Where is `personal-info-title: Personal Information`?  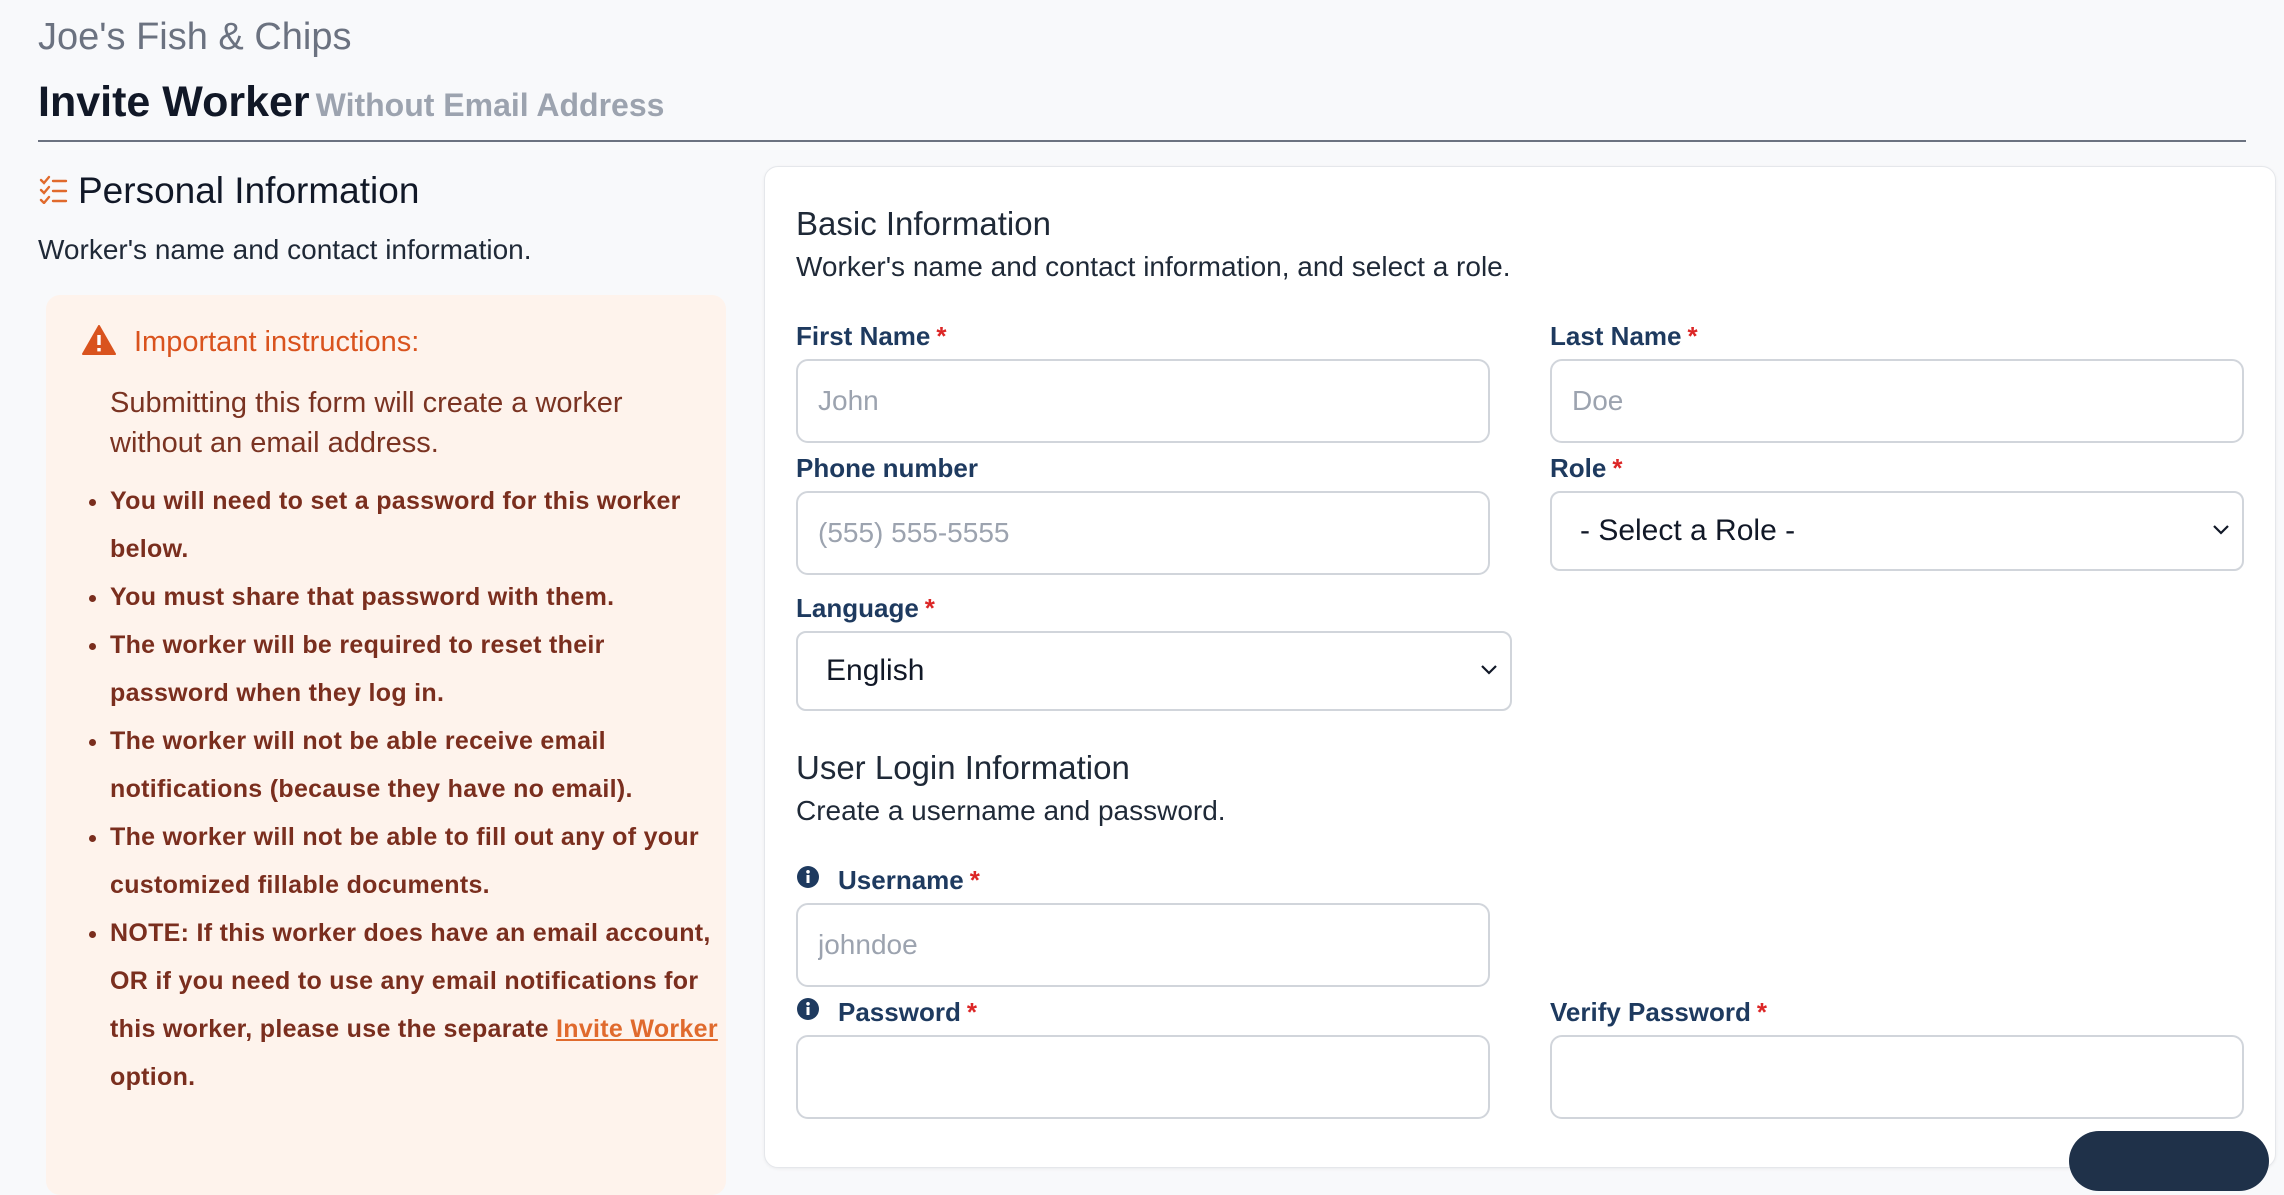 personal-info-title: Personal Information is located at coordinates (249, 190).